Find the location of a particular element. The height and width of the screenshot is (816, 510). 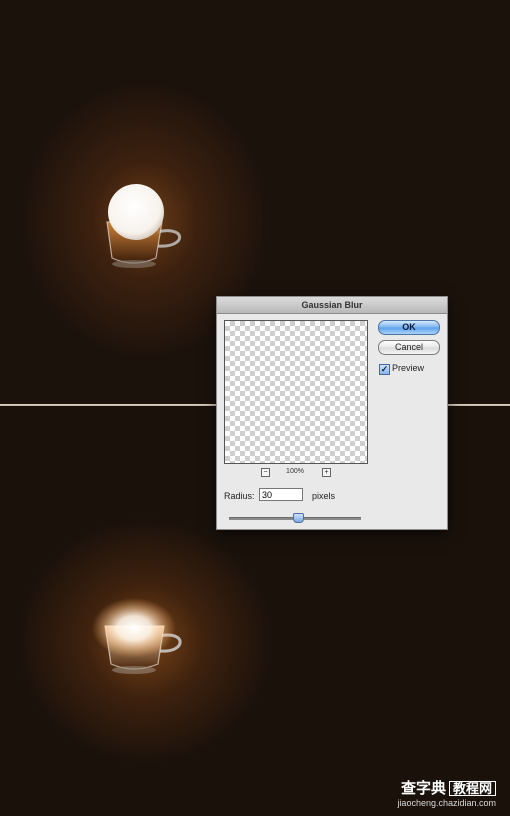

radius-input is located at coordinates (281, 494).